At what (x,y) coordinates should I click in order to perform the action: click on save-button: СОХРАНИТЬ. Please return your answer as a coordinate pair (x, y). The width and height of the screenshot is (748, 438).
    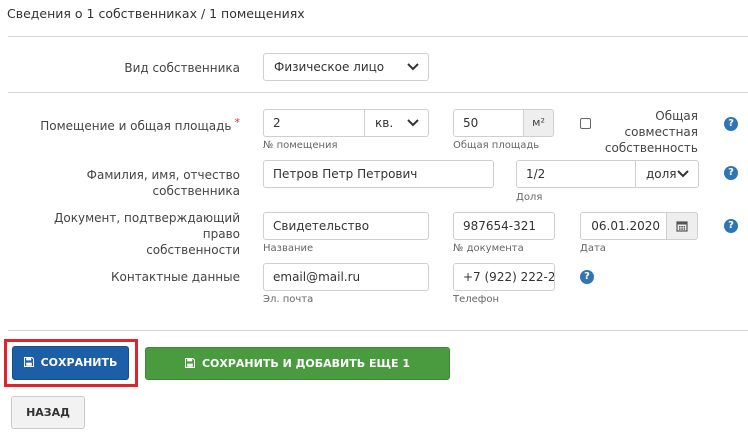
    Looking at the image, I should click on (70, 363).